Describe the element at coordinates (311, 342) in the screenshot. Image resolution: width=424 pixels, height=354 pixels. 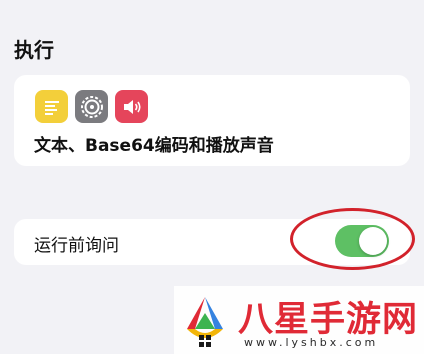
I see `watermark-url: www.lyshbx.com` at that location.